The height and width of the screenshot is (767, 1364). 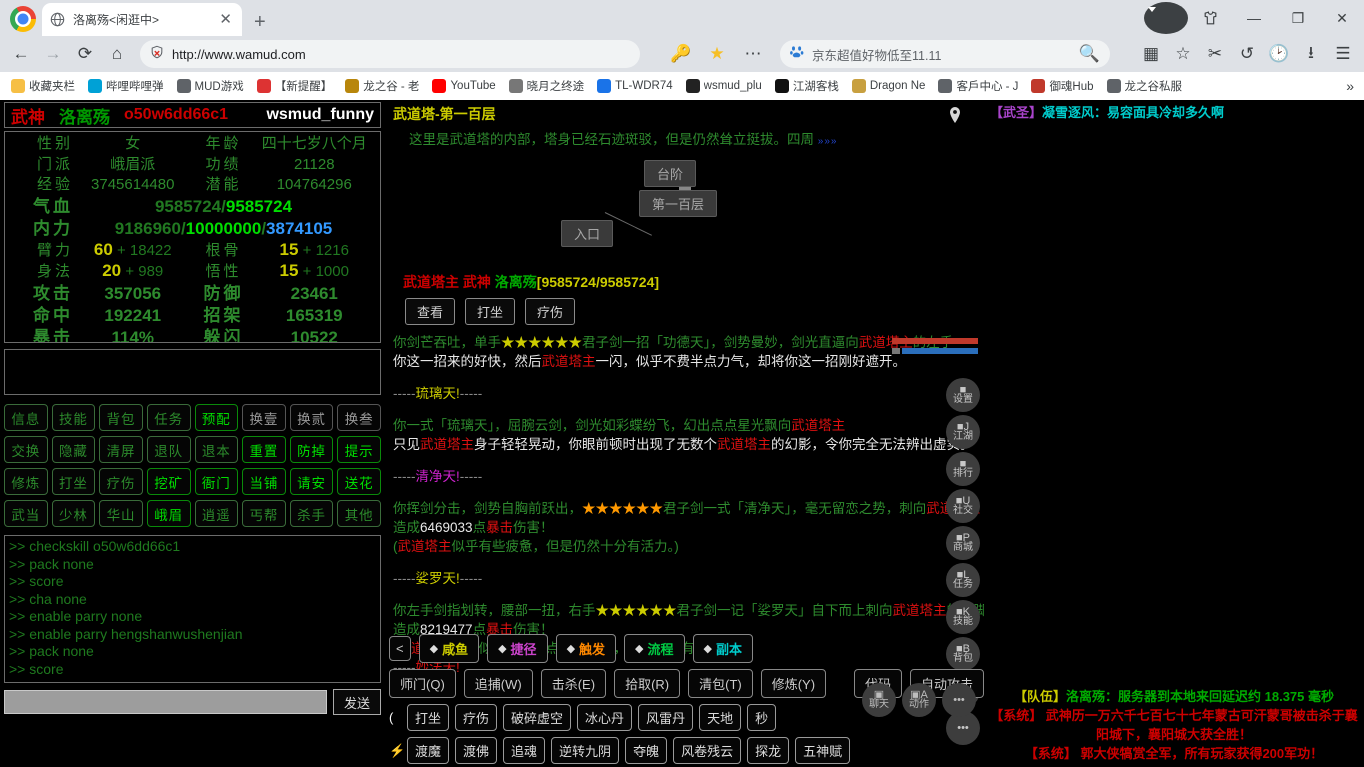 What do you see at coordinates (807, 86) in the screenshot?
I see `bookmark-item: 江湖客栈` at bounding box center [807, 86].